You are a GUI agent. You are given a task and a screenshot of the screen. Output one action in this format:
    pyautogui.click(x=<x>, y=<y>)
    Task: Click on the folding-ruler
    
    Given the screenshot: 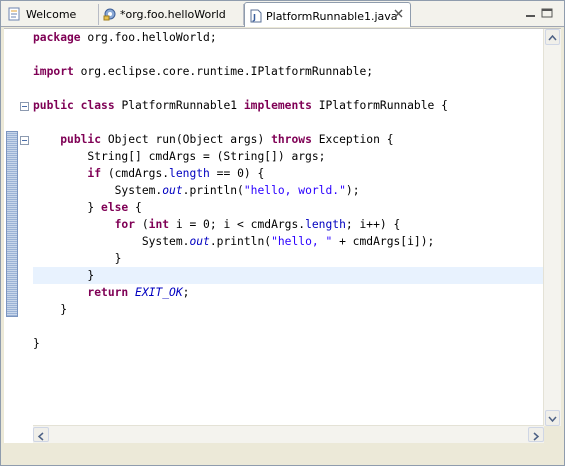 What is the action you would take?
    pyautogui.click(x=25, y=236)
    